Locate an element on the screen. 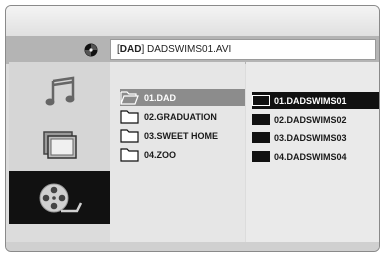 The height and width of the screenshot is (255, 383). folder-label: 02.GRADUATION is located at coordinates (180, 116).